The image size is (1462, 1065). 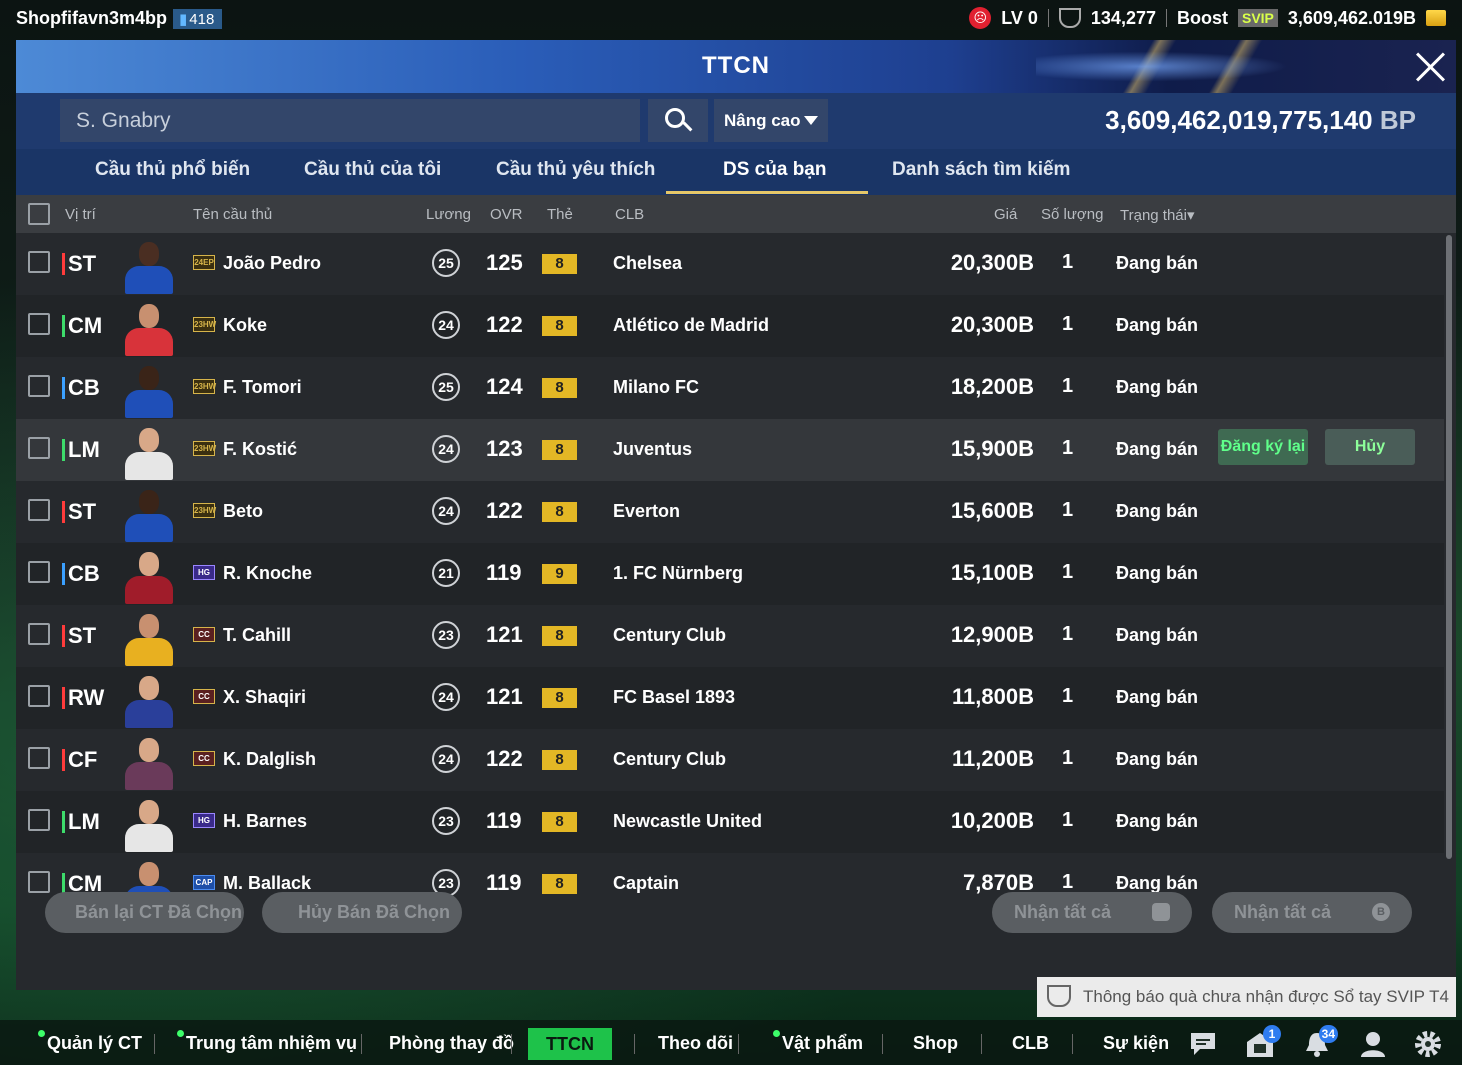 I want to click on relist-button: Đăng ký lại, so click(x=1263, y=447).